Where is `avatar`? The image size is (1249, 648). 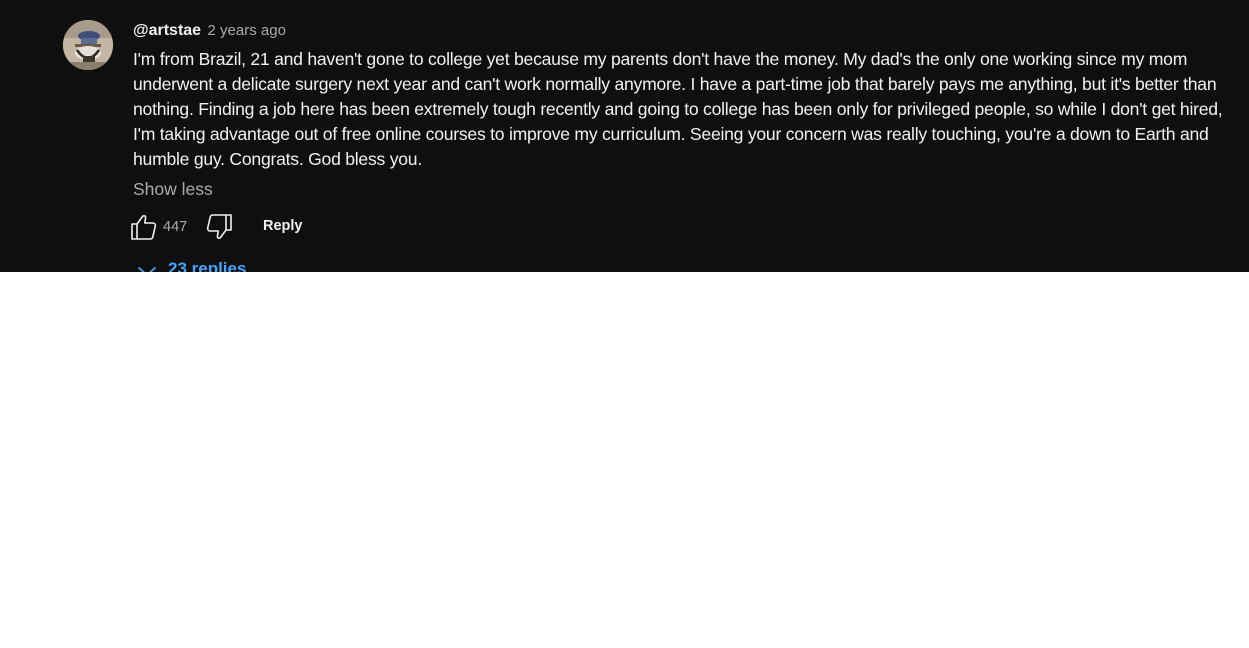
avatar is located at coordinates (88, 45).